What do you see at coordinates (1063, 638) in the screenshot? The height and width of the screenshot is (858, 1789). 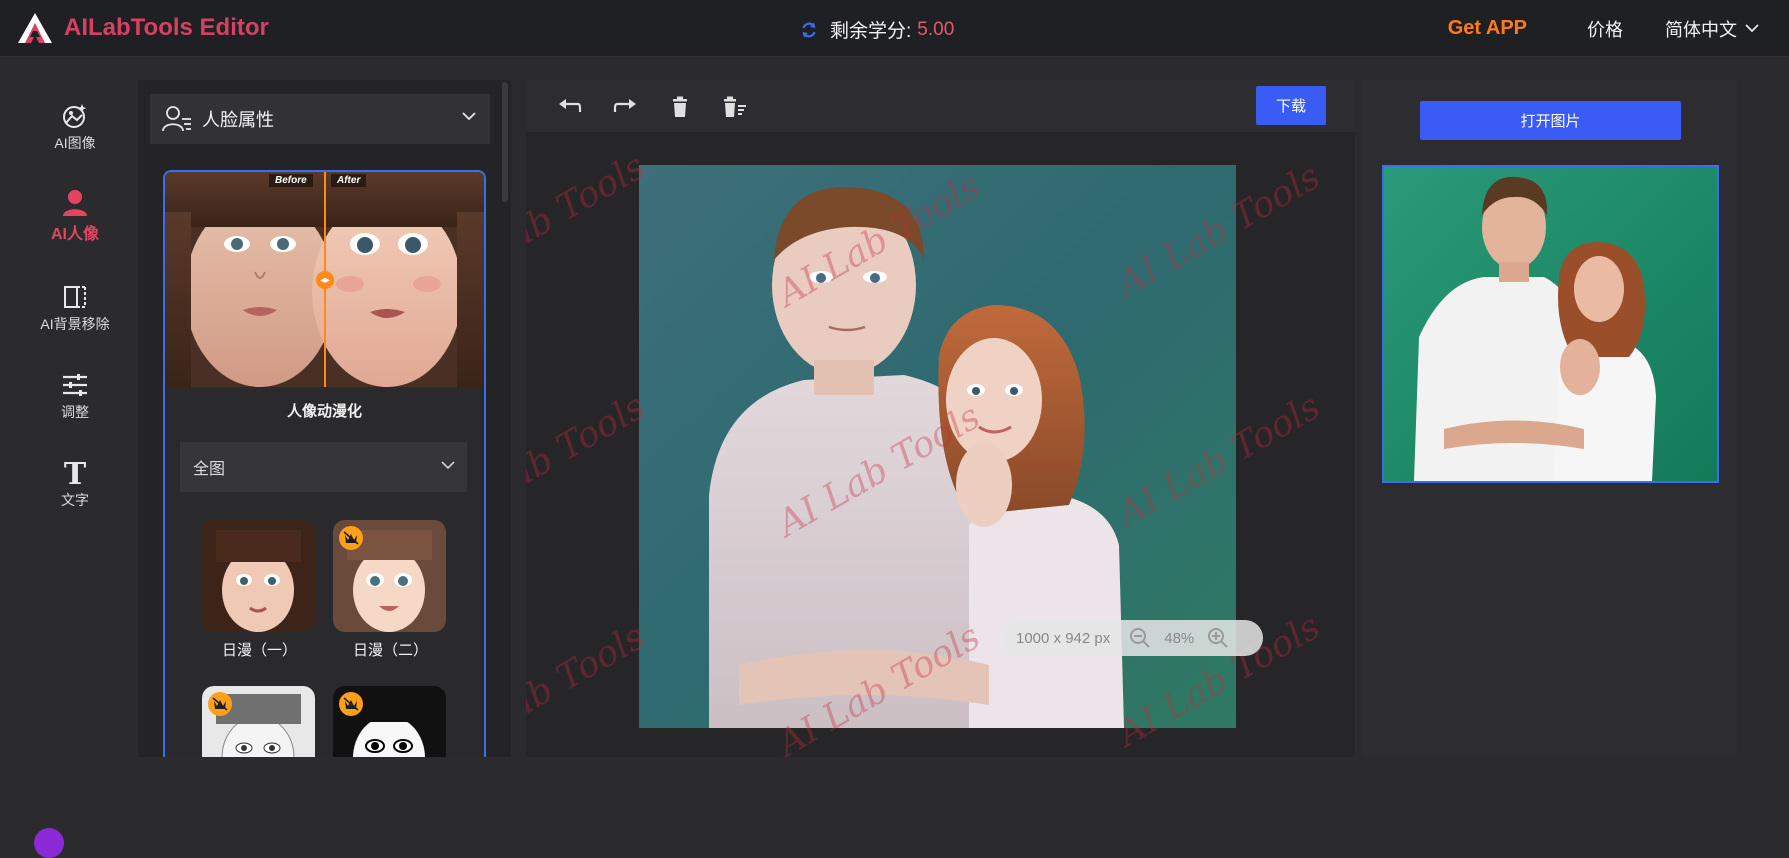 I see `image-dimensions: 1000 x 942 px` at bounding box center [1063, 638].